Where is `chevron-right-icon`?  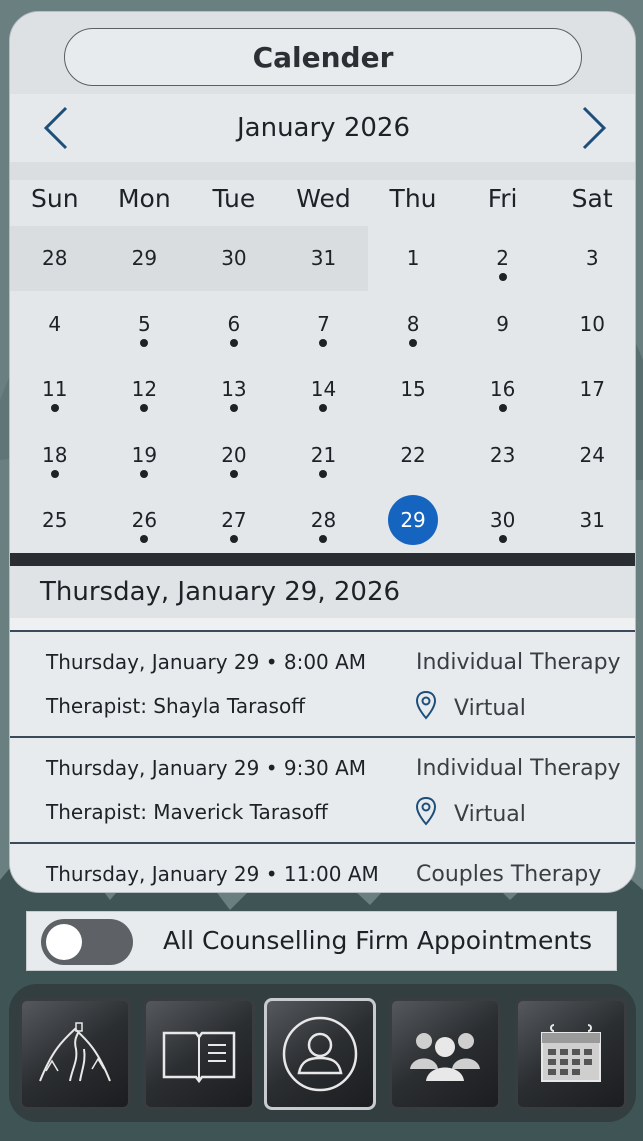
chevron-right-icon is located at coordinates (594, 128).